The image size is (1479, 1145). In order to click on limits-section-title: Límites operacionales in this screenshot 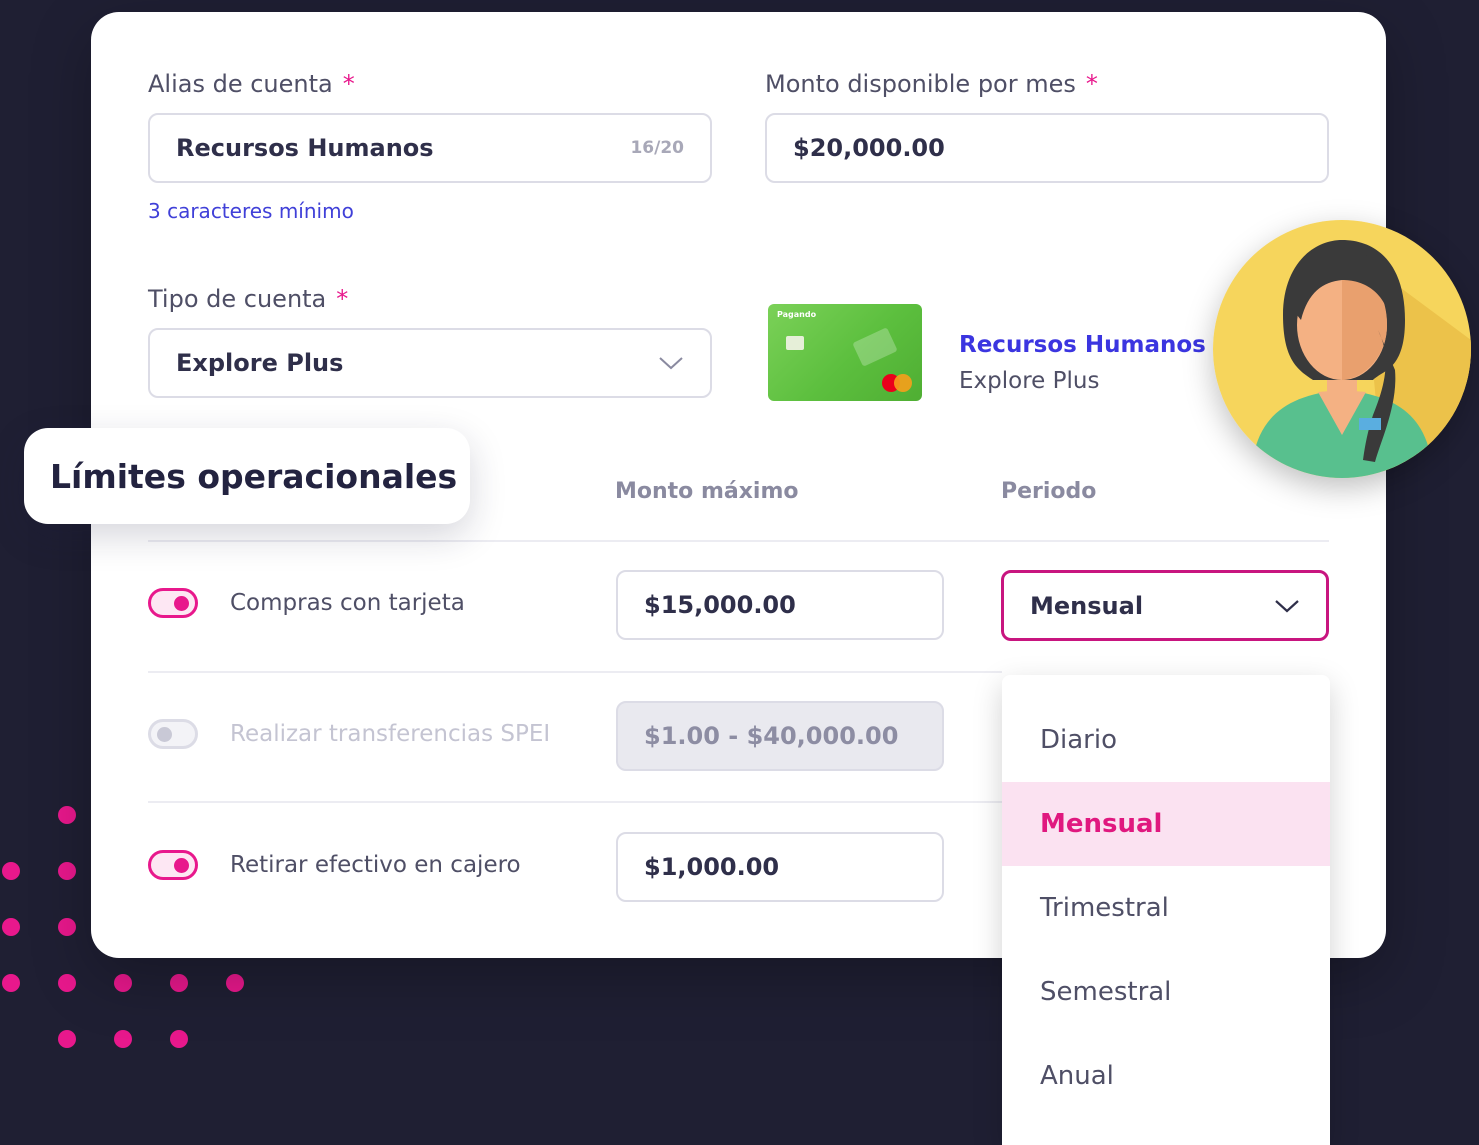, I will do `click(247, 476)`.